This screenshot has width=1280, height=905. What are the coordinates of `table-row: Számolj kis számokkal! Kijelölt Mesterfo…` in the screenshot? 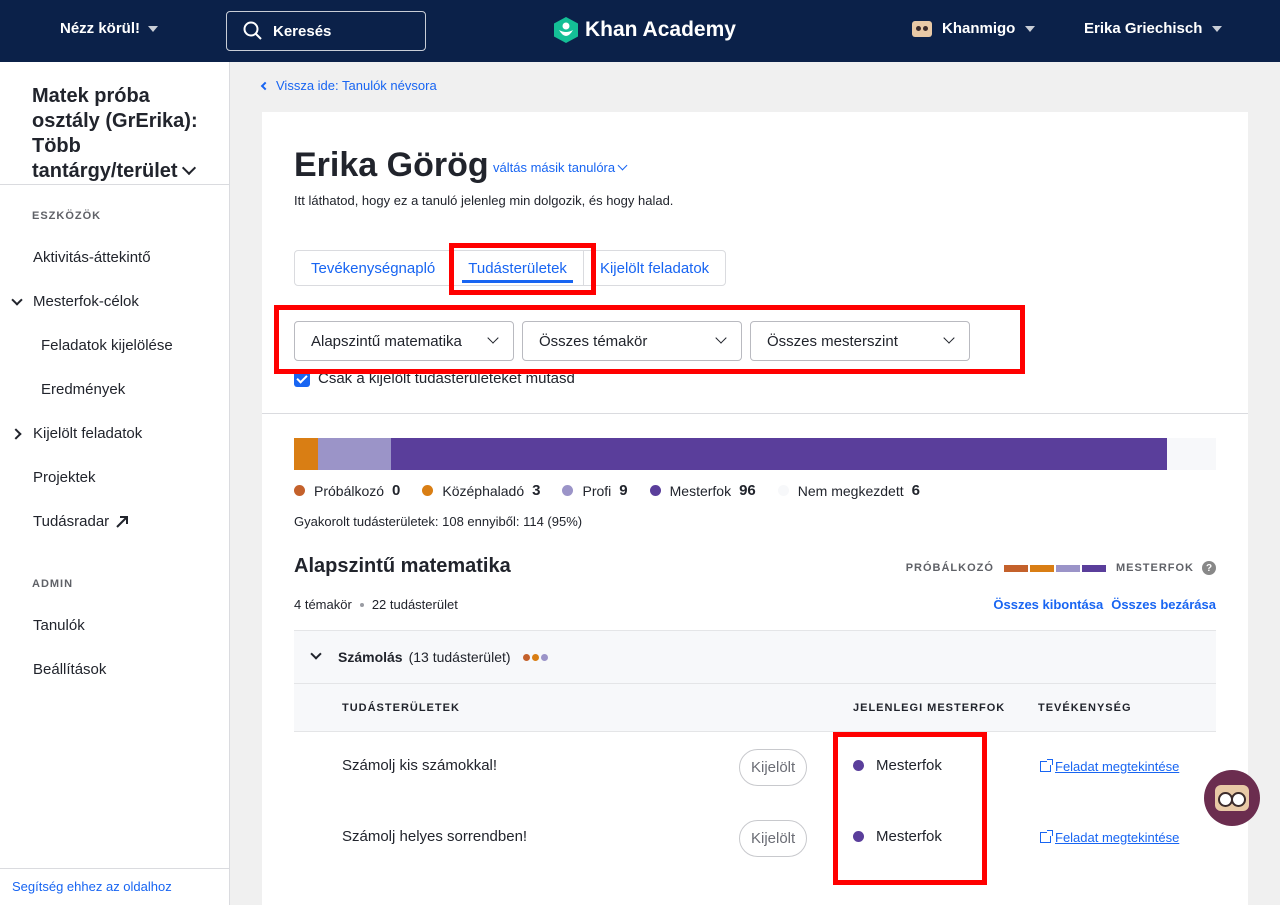 It's located at (755, 767).